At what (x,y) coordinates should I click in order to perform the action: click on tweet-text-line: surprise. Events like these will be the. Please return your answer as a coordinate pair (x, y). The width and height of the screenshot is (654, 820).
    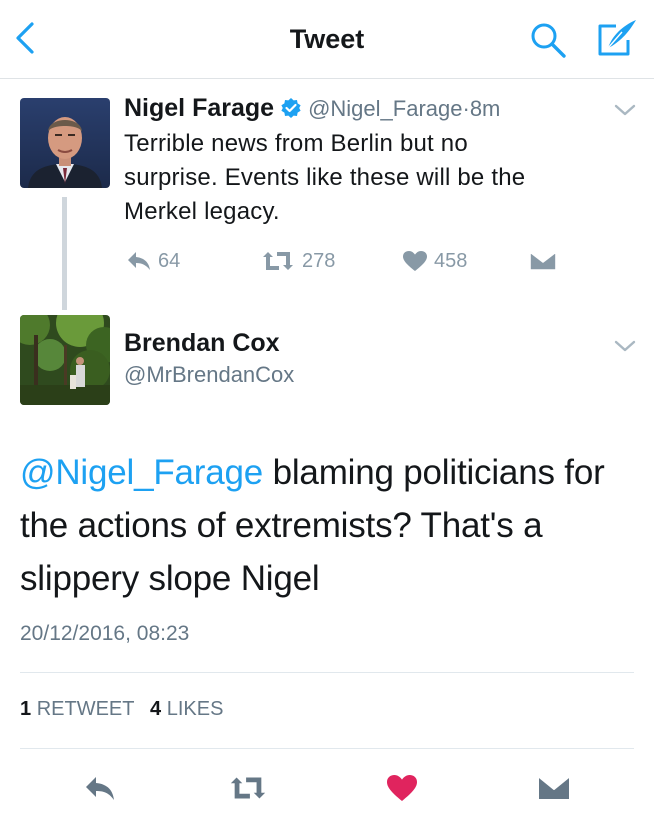
    Looking at the image, I should click on (325, 177).